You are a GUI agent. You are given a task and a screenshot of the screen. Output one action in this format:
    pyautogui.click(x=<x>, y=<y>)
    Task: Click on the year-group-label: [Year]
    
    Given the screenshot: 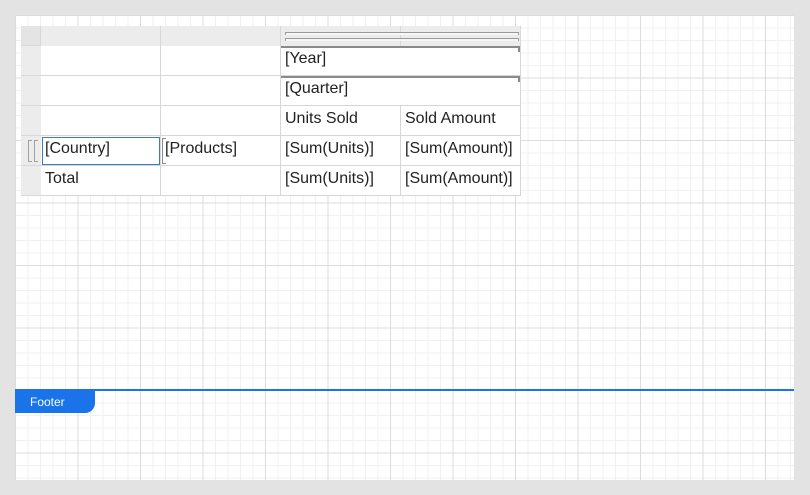 What is the action you would take?
    pyautogui.click(x=306, y=58)
    